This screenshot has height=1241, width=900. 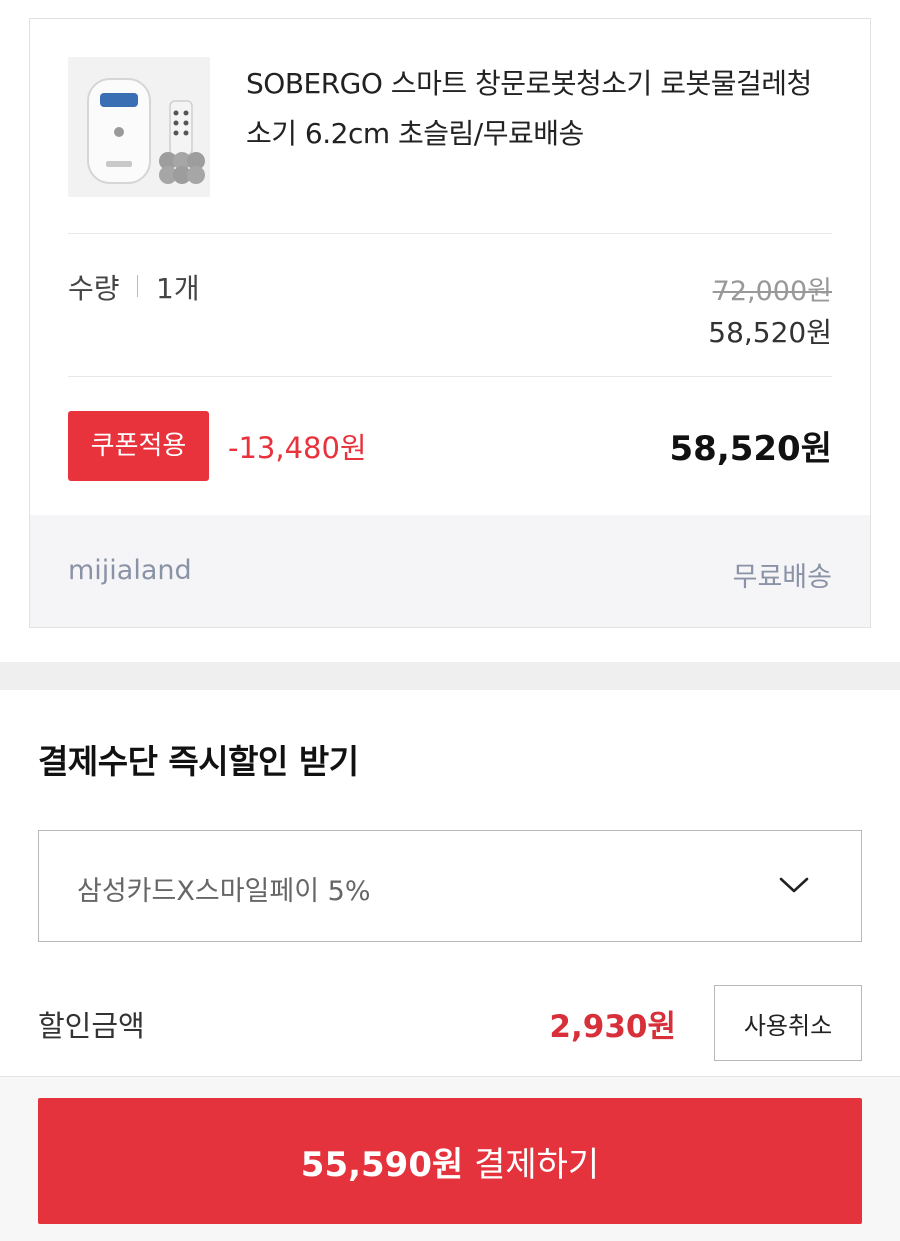 I want to click on checkout-bar: 55,590원 결제하기, so click(x=450, y=1158).